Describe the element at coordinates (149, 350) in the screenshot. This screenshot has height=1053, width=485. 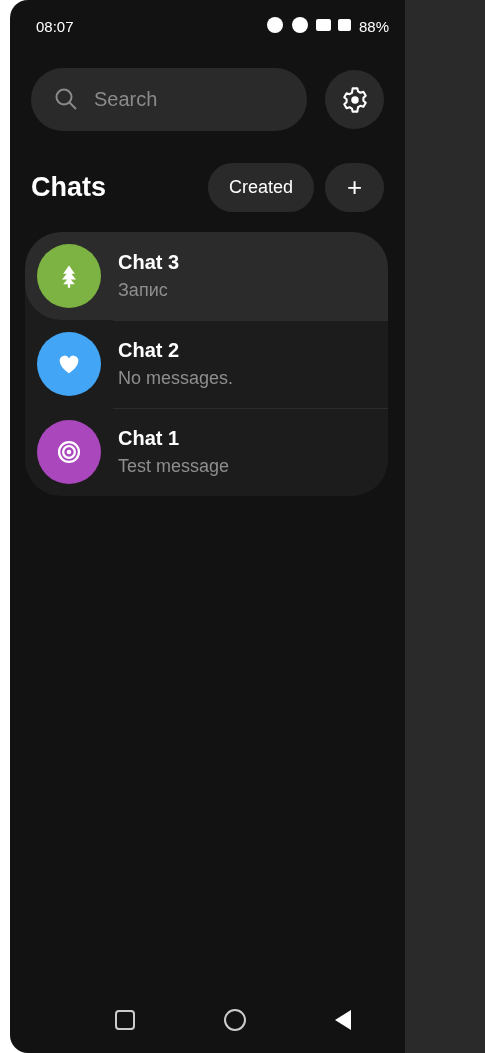
I see `chat-name: Chat 2` at that location.